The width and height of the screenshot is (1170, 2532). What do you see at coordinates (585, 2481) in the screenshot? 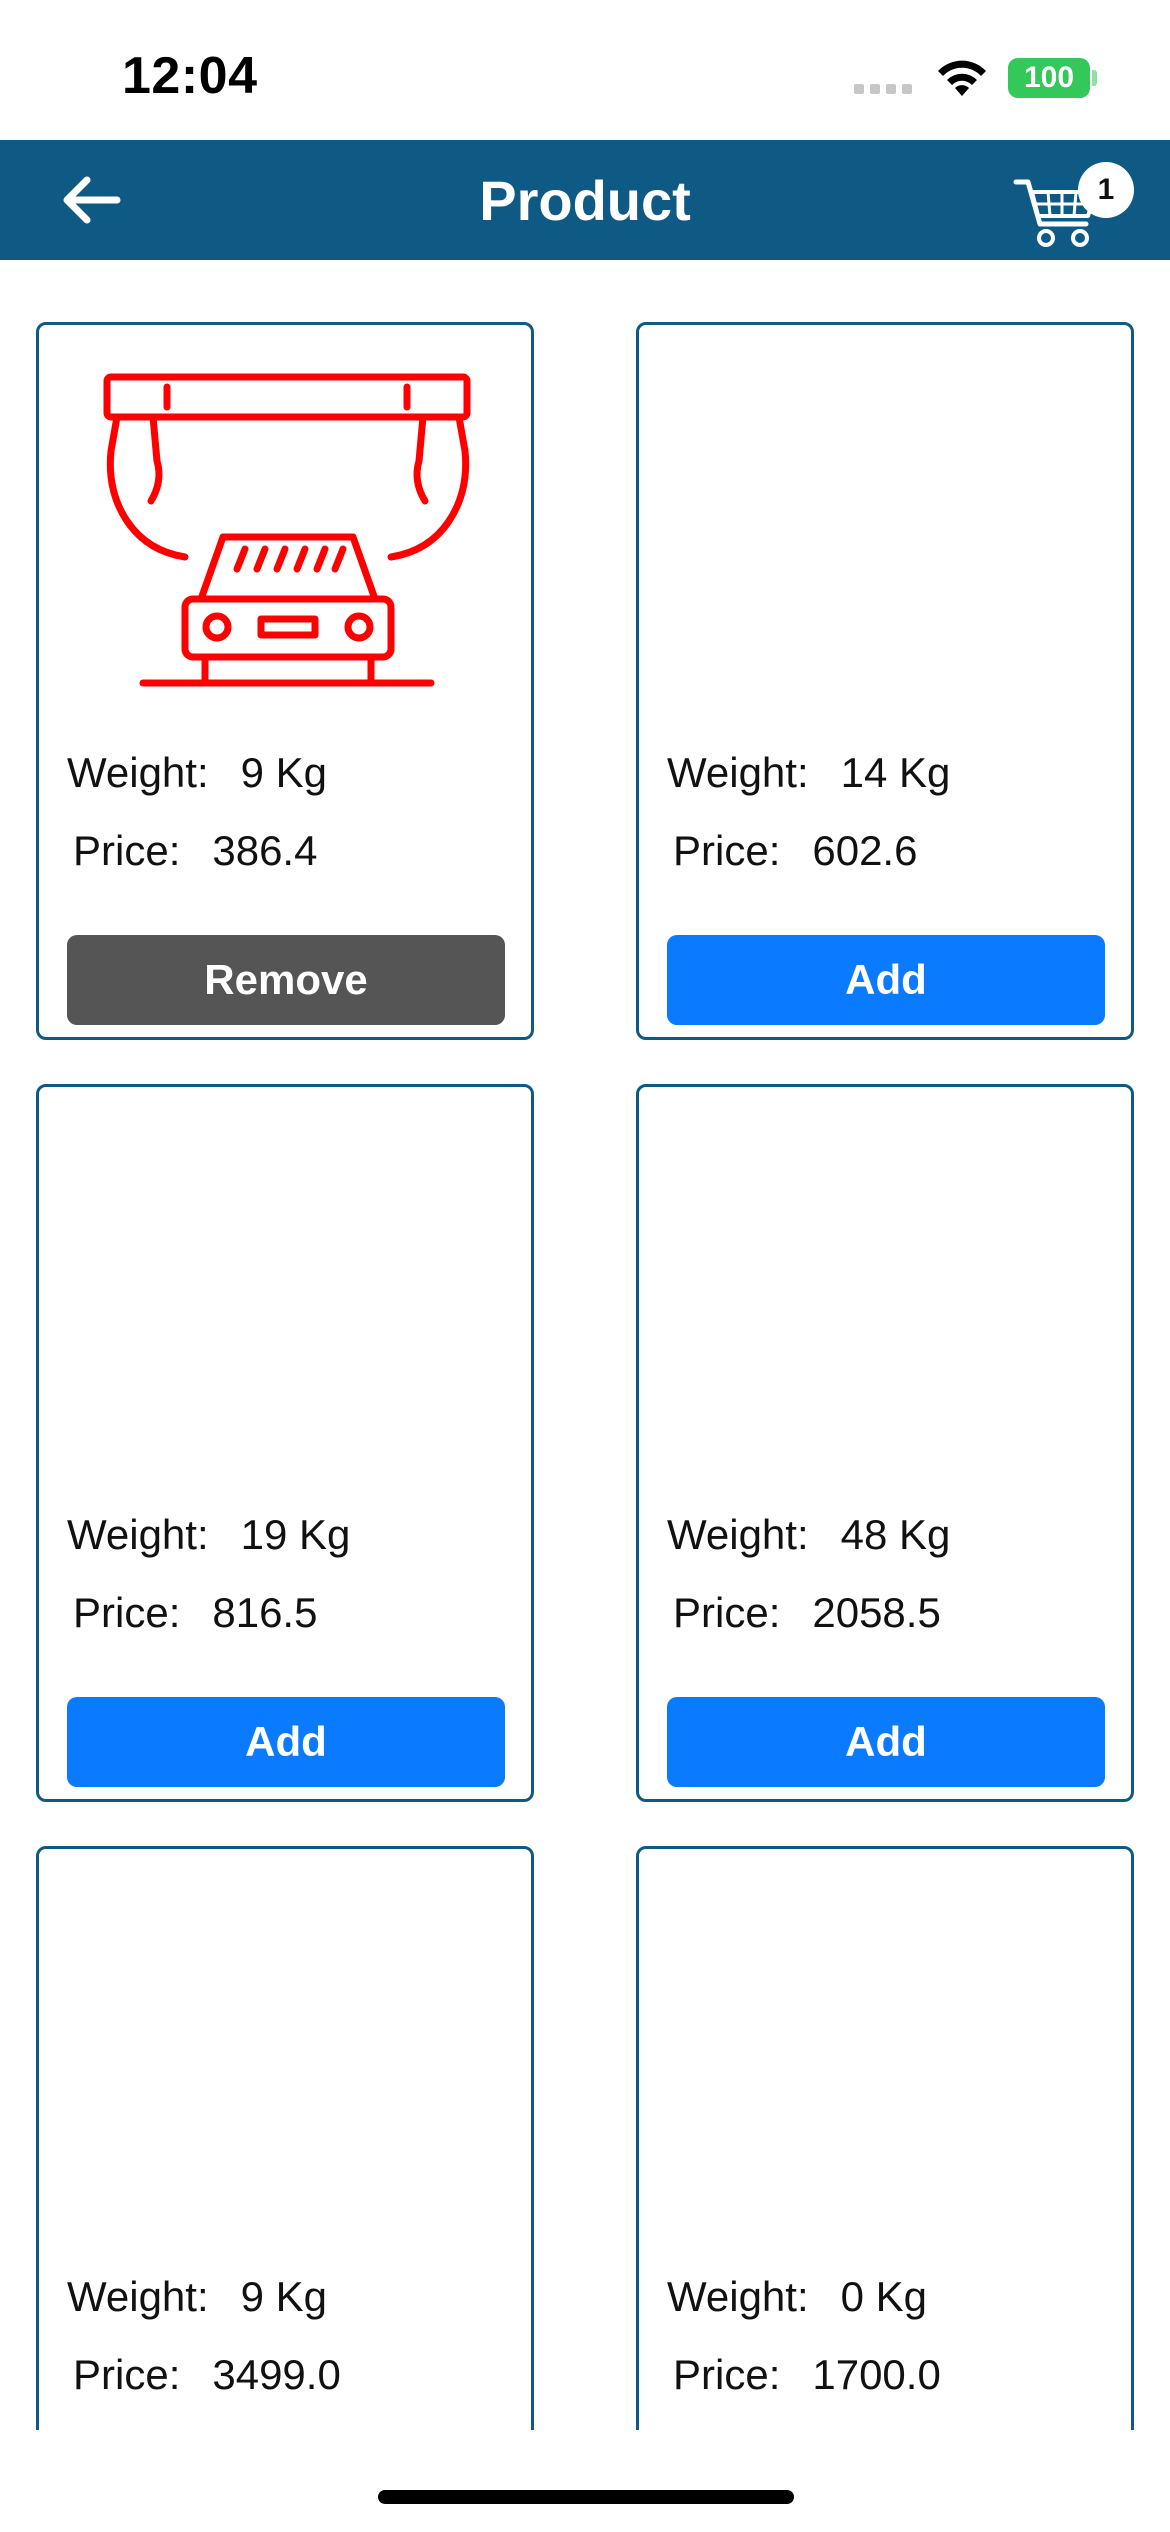
I see `bottom-safe-area` at bounding box center [585, 2481].